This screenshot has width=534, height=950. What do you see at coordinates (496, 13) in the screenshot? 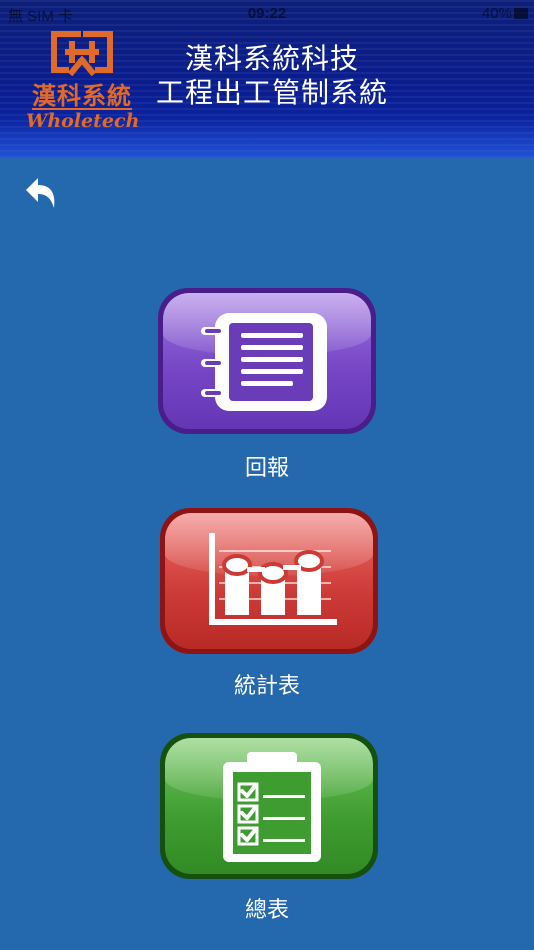
I see `battery-text: 40%` at bounding box center [496, 13].